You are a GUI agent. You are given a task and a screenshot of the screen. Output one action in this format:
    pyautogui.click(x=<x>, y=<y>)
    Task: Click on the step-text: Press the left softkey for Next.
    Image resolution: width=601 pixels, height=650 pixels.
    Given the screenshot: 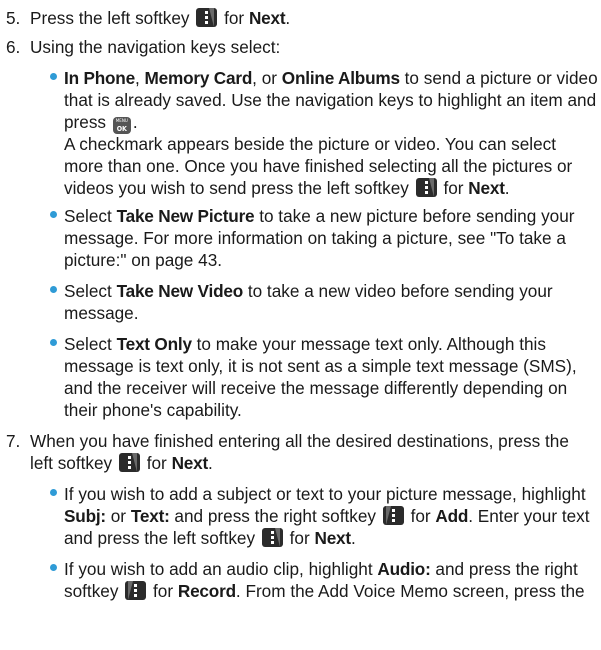 What is the action you would take?
    pyautogui.click(x=160, y=18)
    